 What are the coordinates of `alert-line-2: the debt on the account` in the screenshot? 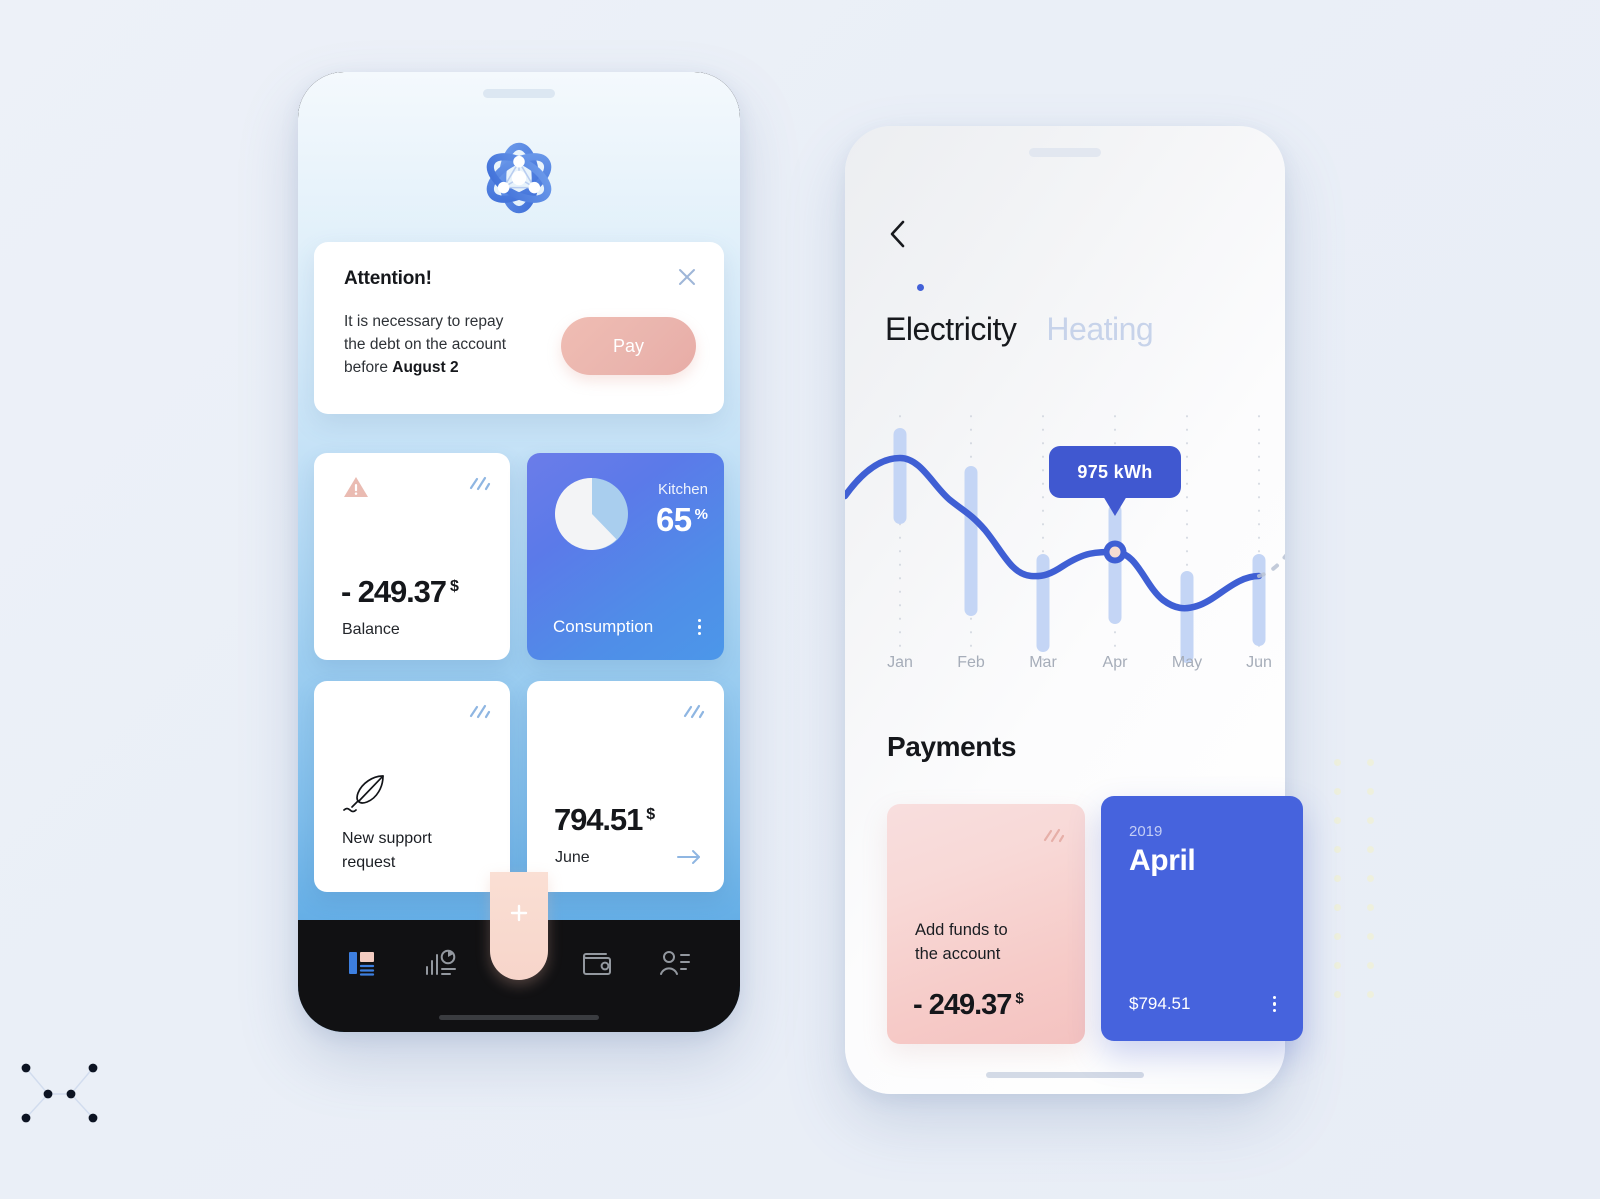 It's located at (425, 344).